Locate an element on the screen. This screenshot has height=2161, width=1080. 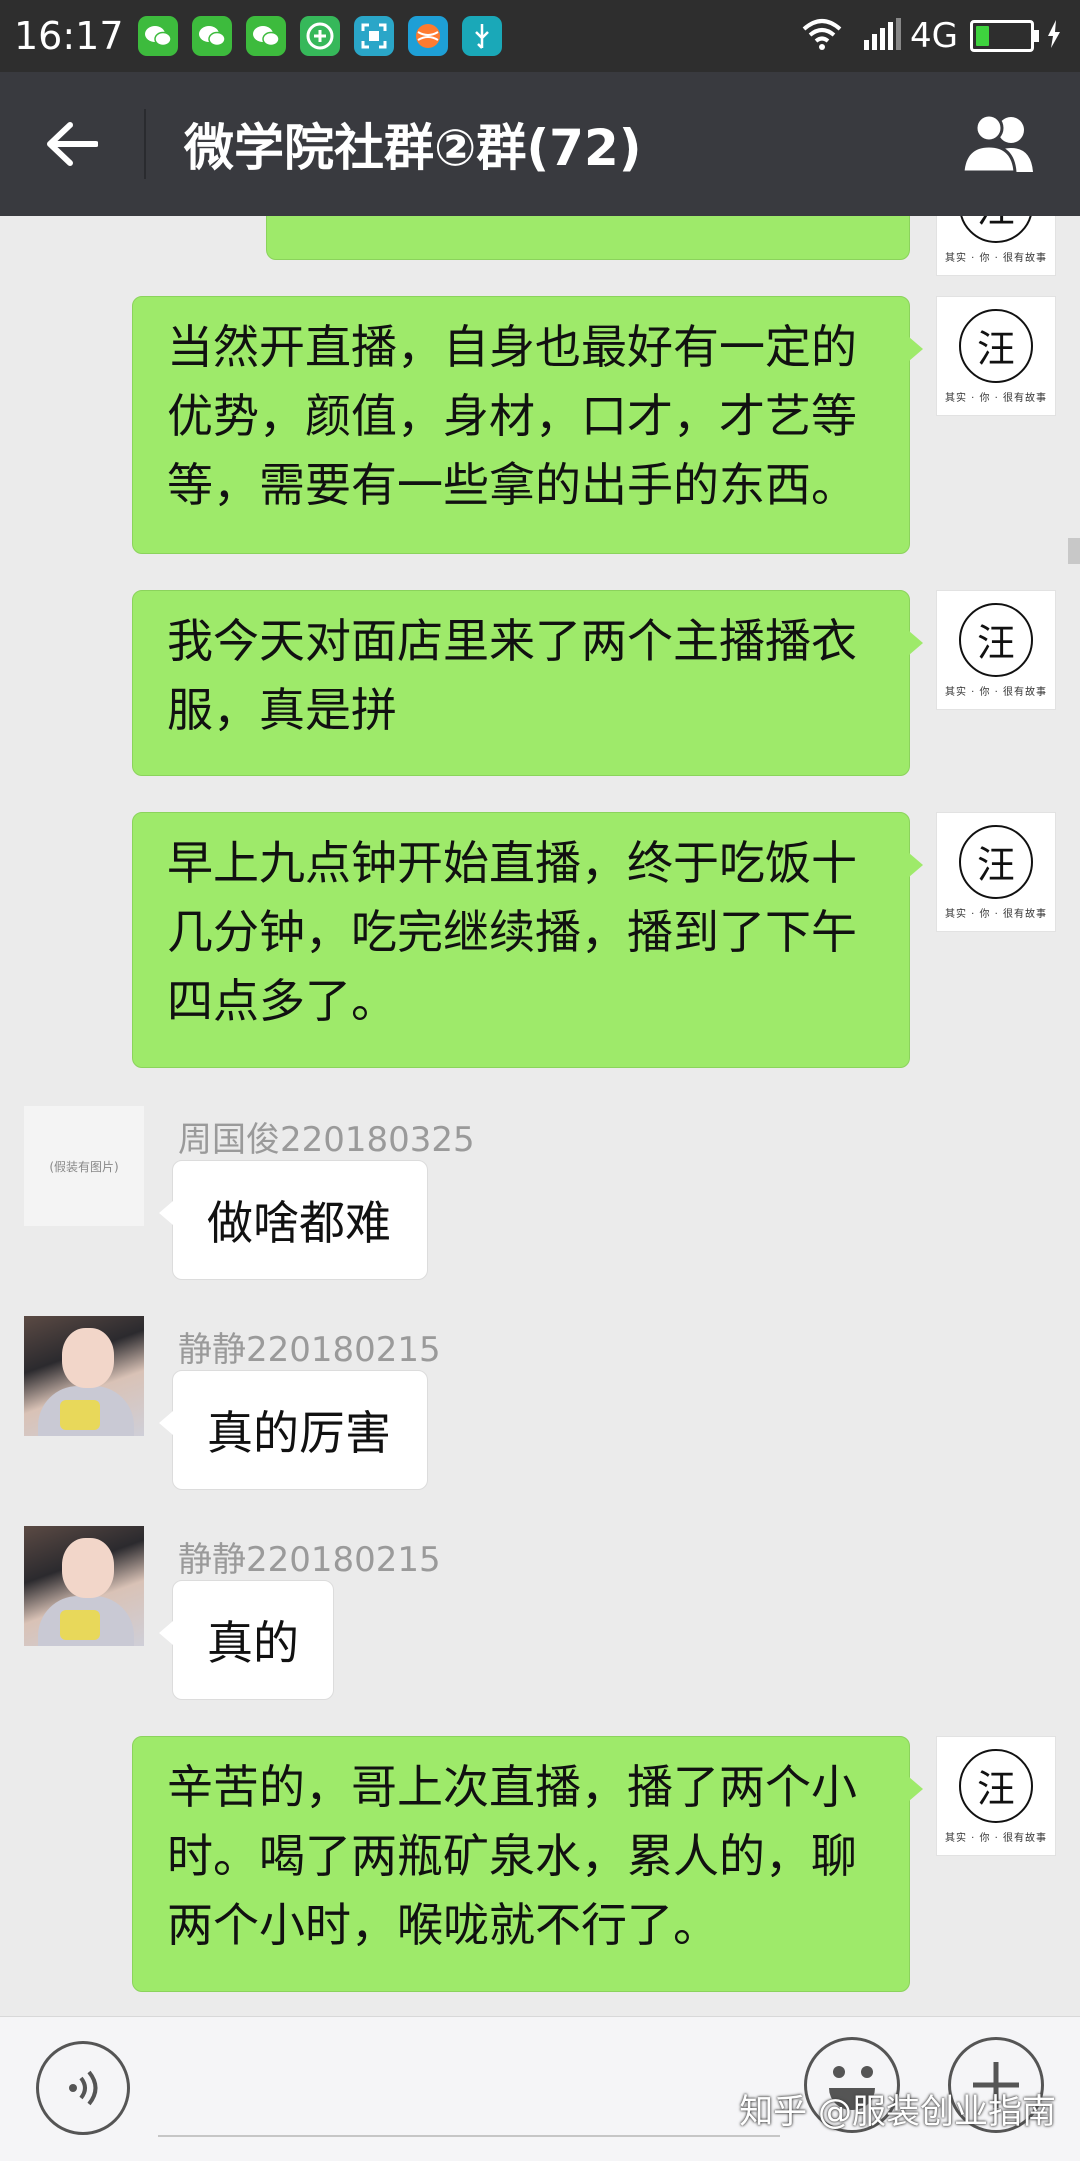
battery-icon is located at coordinates (1004, 36).